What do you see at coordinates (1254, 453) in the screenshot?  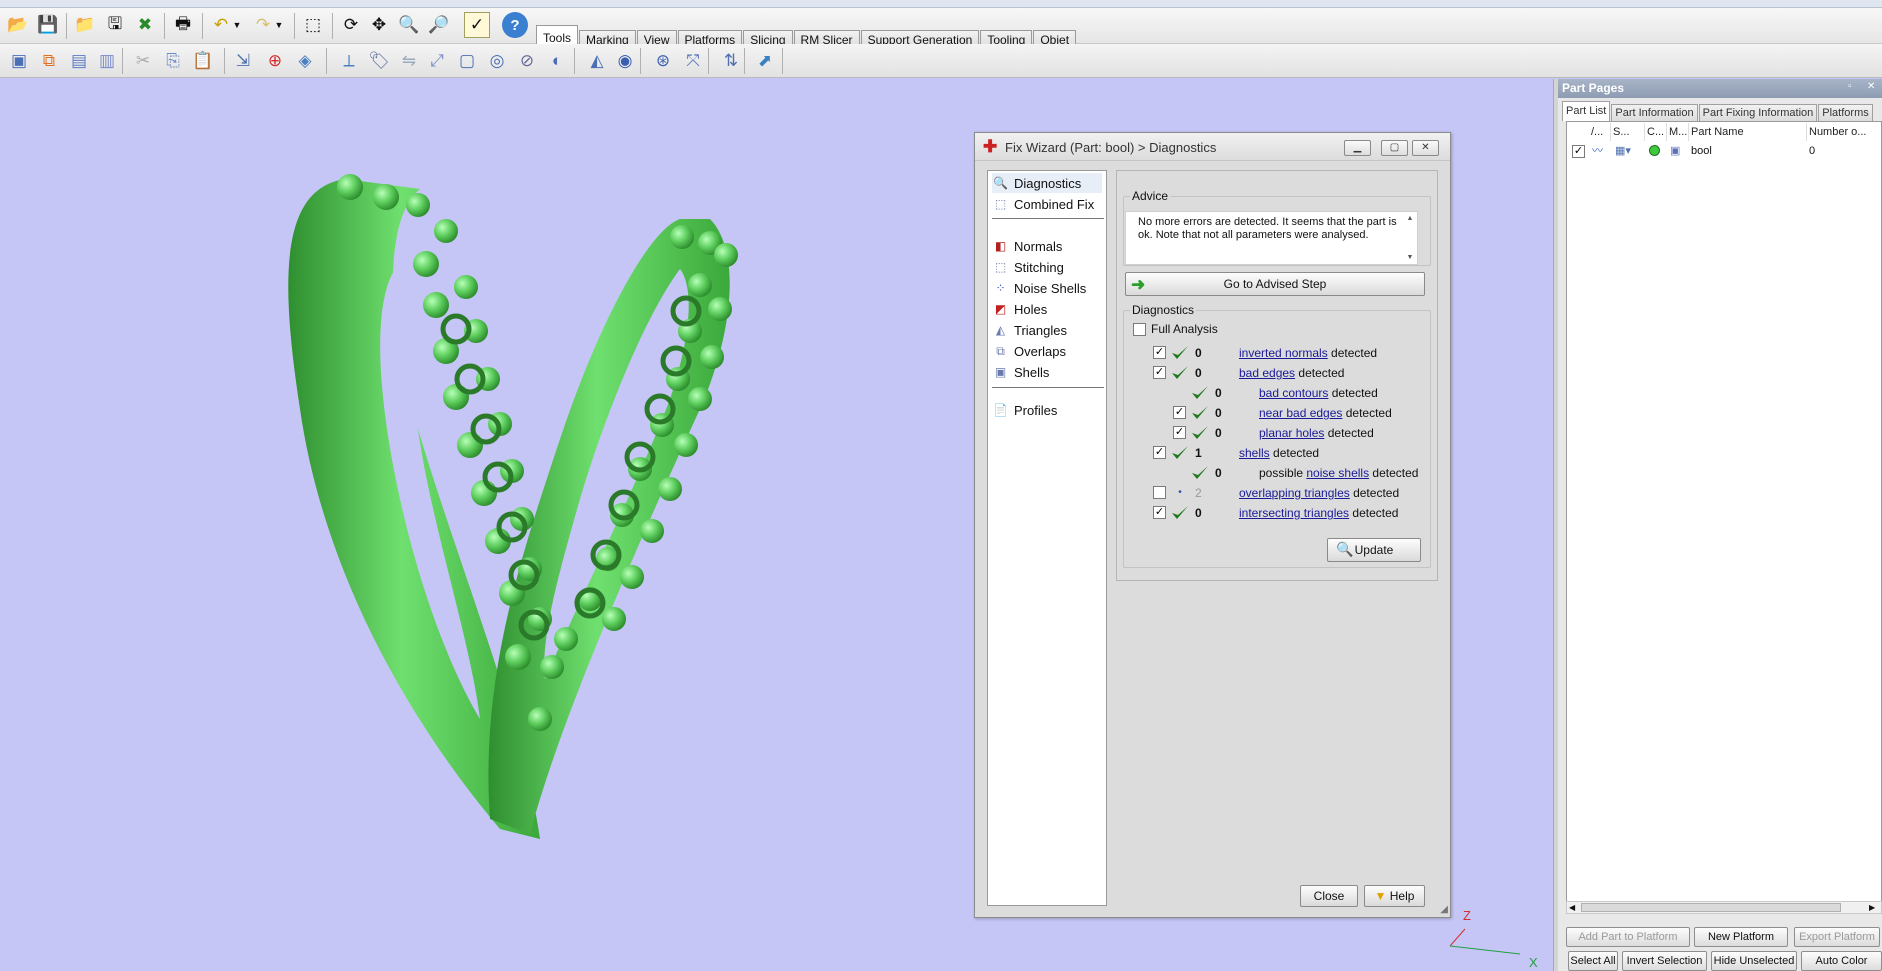 I see `diagnostic-link: shells` at bounding box center [1254, 453].